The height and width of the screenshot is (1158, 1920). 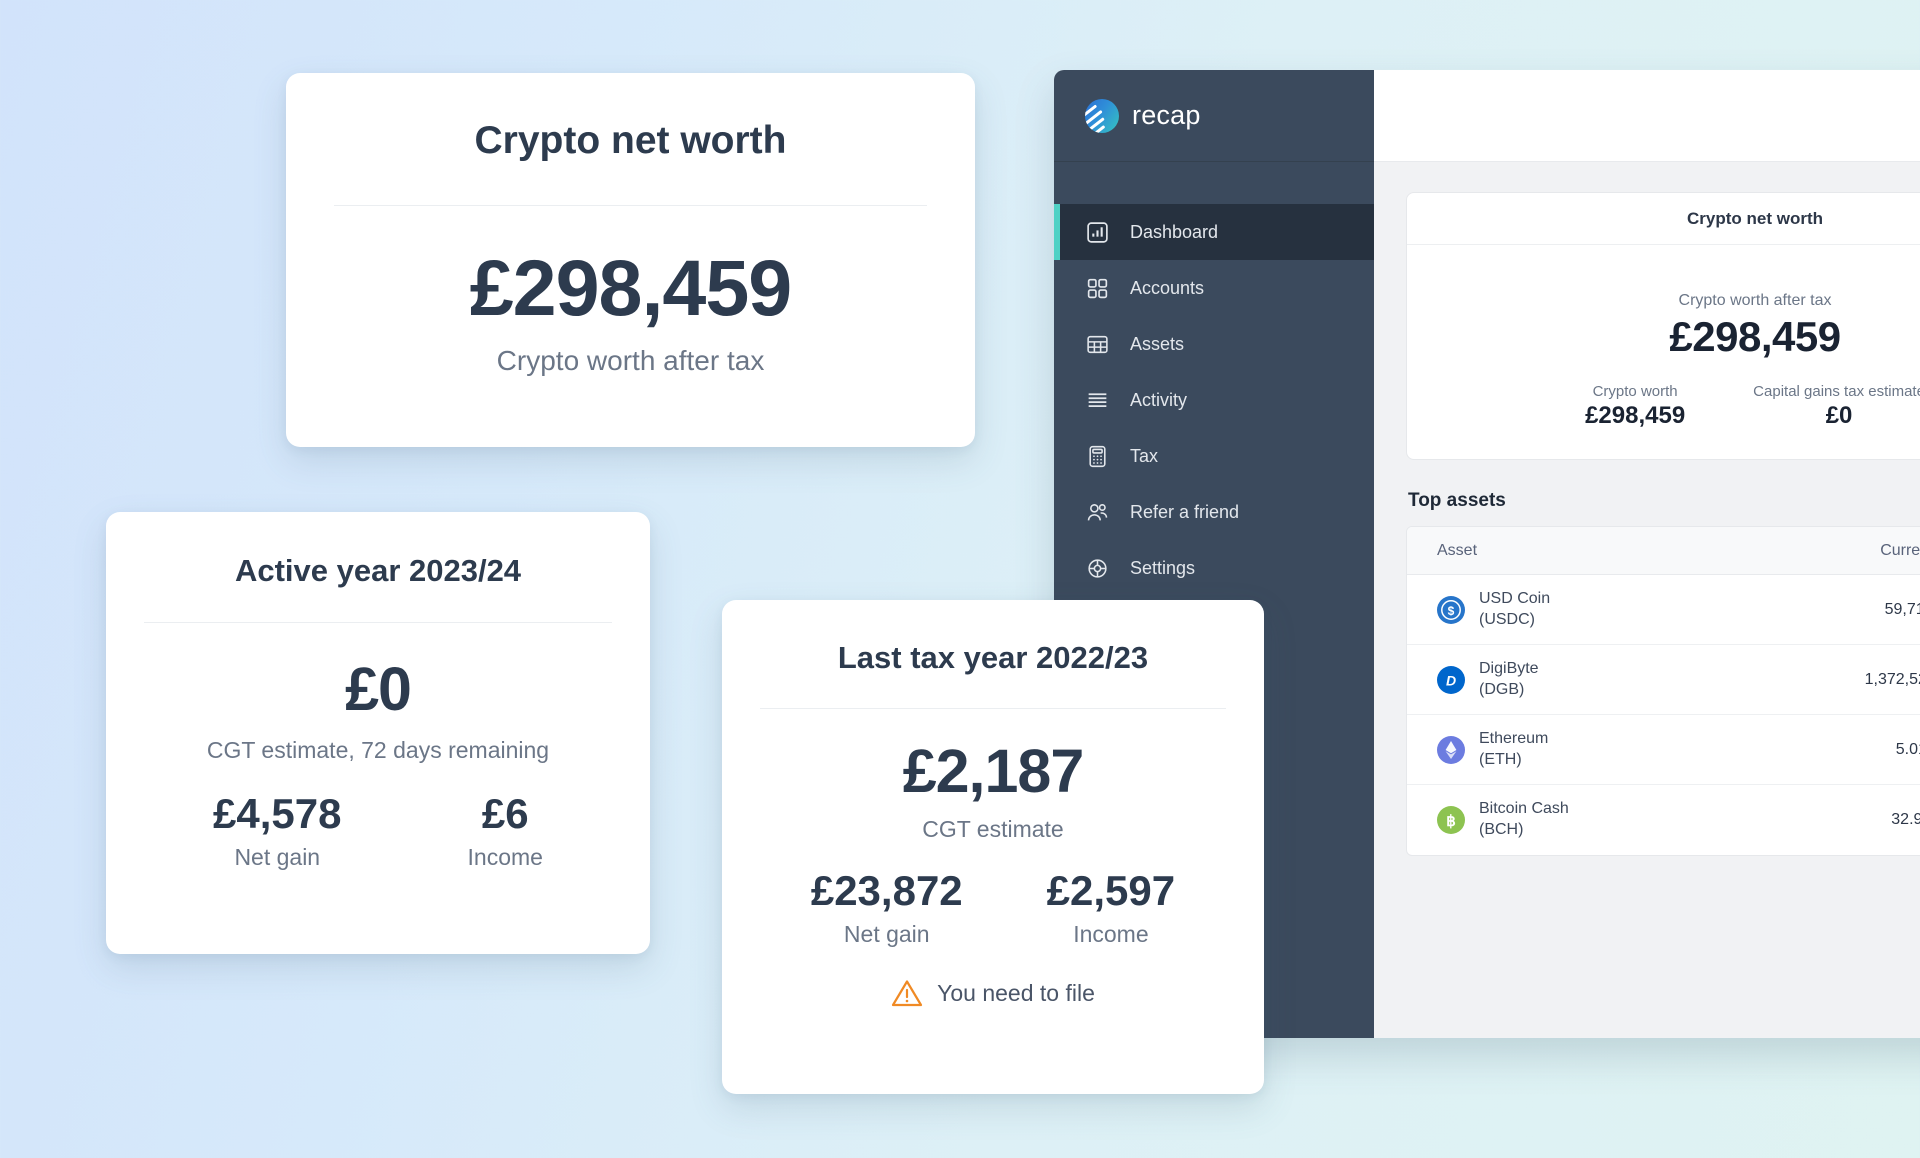 I want to click on stat-income: £2,597 Income, so click(x=1111, y=907).